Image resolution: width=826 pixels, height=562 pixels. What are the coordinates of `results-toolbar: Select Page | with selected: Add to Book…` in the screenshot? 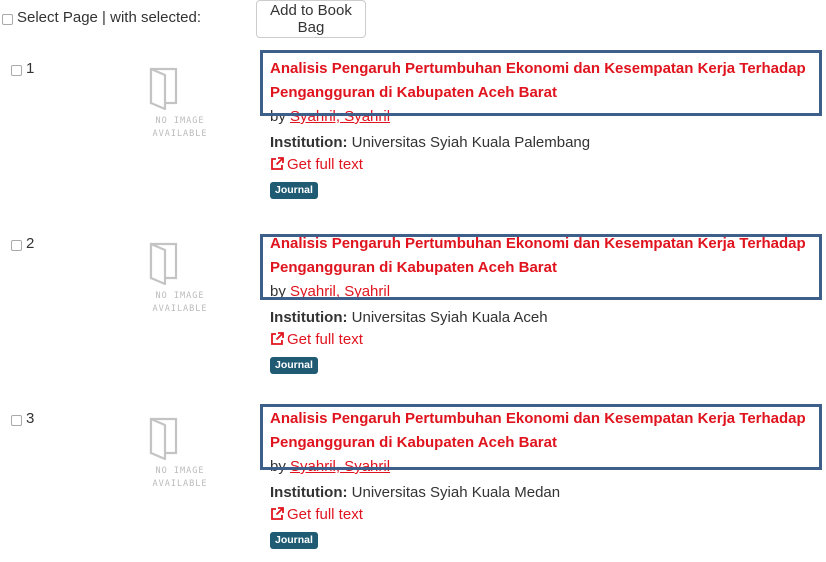 It's located at (413, 20).